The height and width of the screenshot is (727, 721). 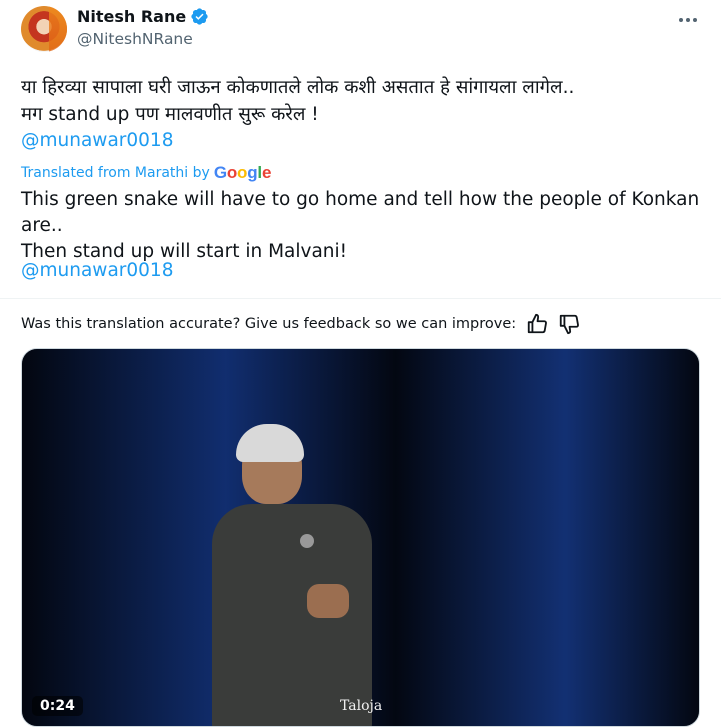 What do you see at coordinates (199, 16) in the screenshot?
I see `verified-badge-icon` at bounding box center [199, 16].